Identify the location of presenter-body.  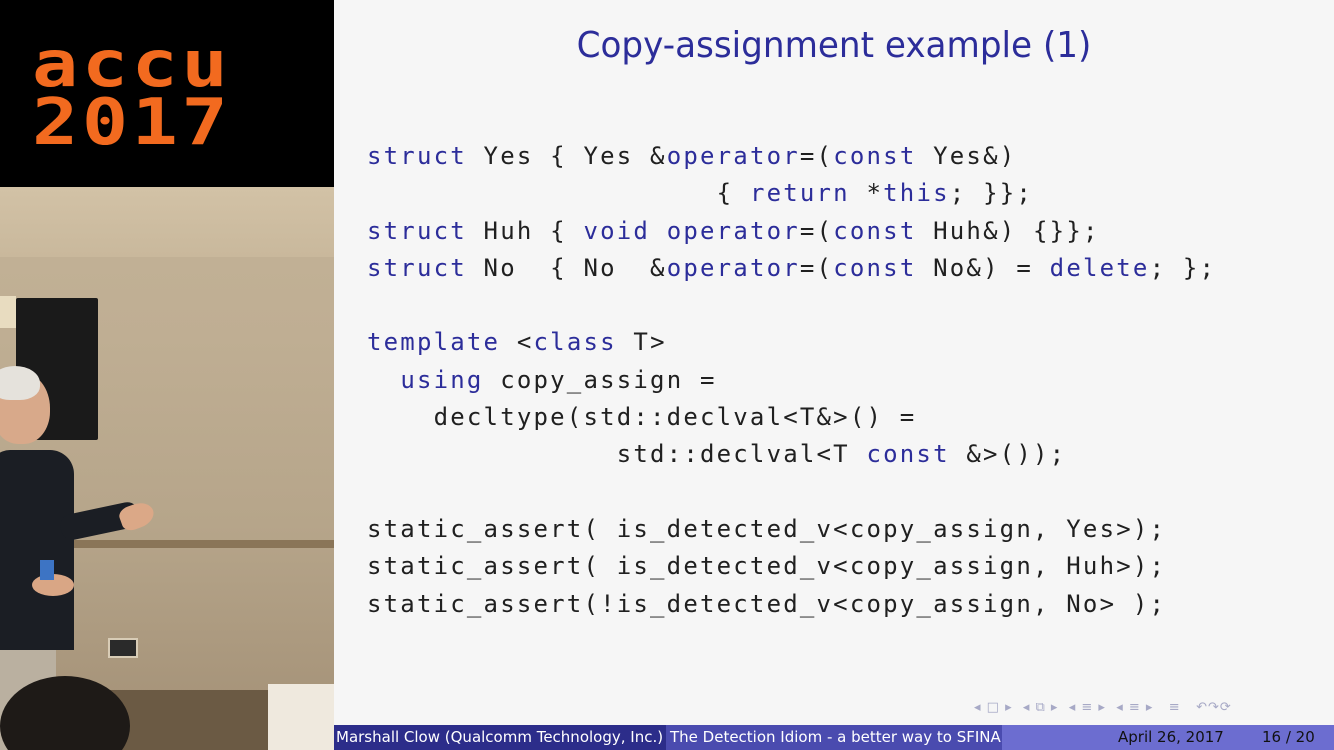
(37, 550).